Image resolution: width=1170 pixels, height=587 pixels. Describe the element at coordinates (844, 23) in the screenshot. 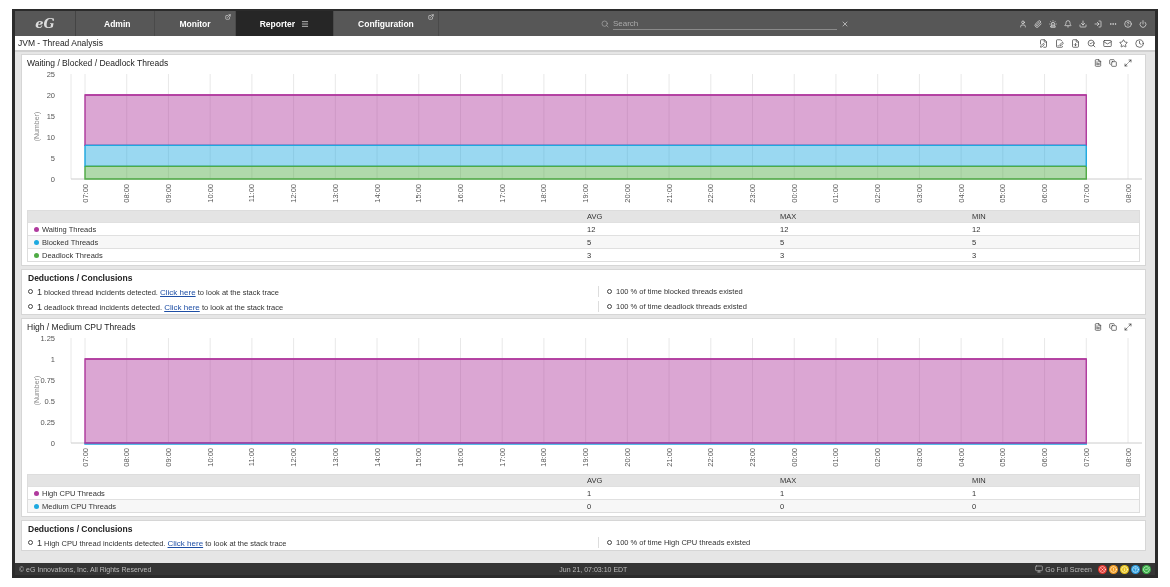

I see `close-icon` at that location.